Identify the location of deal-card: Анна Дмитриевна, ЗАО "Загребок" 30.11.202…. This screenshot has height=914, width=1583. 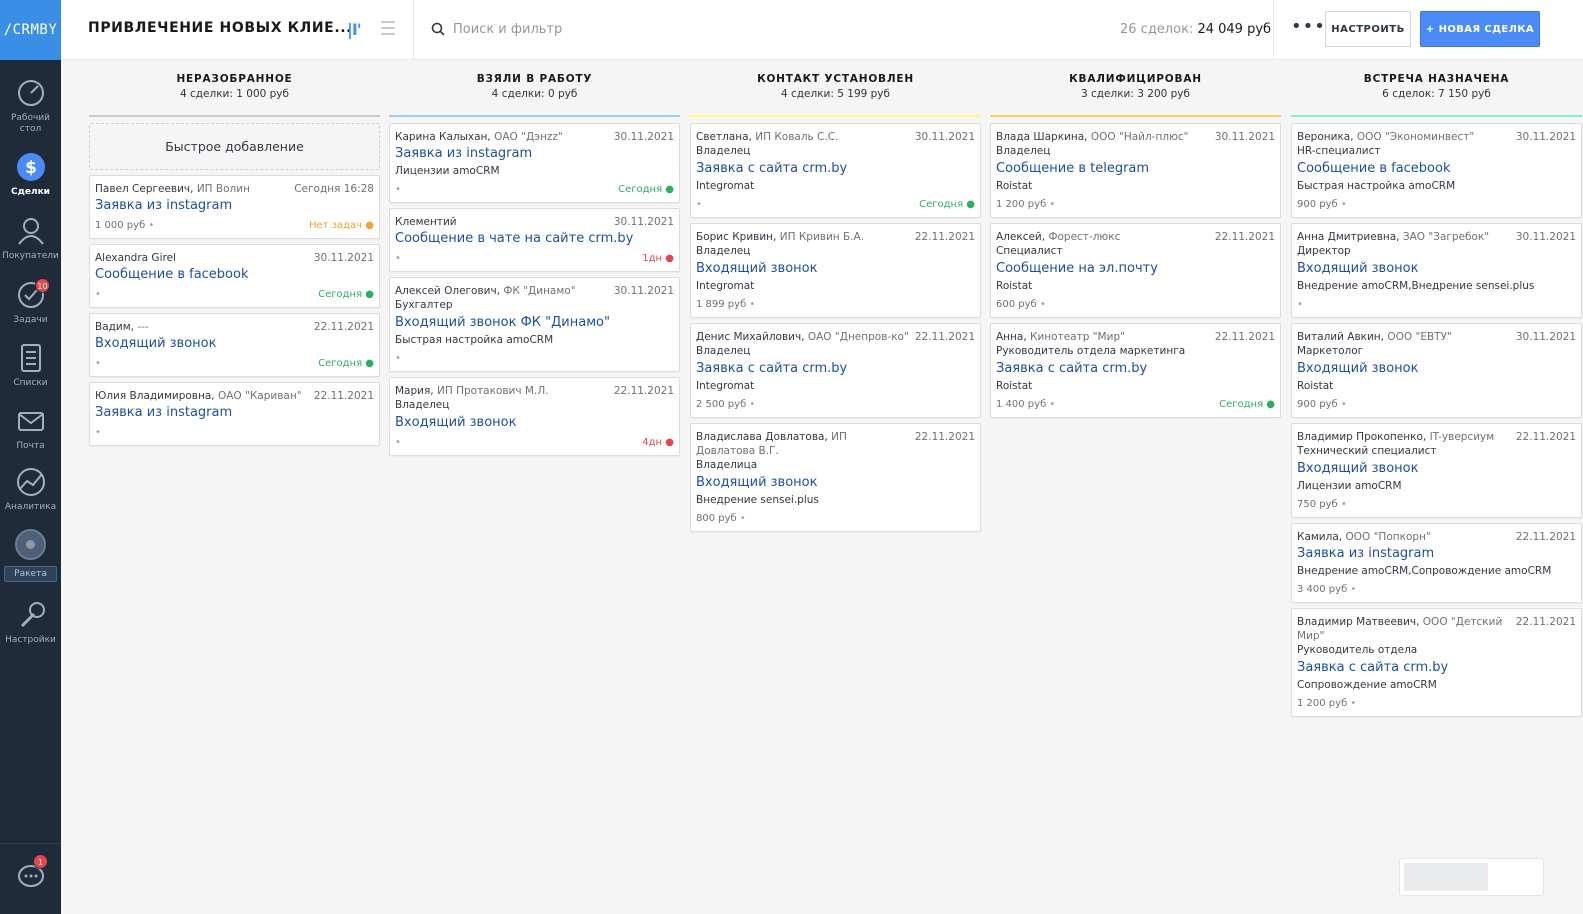
(1436, 270).